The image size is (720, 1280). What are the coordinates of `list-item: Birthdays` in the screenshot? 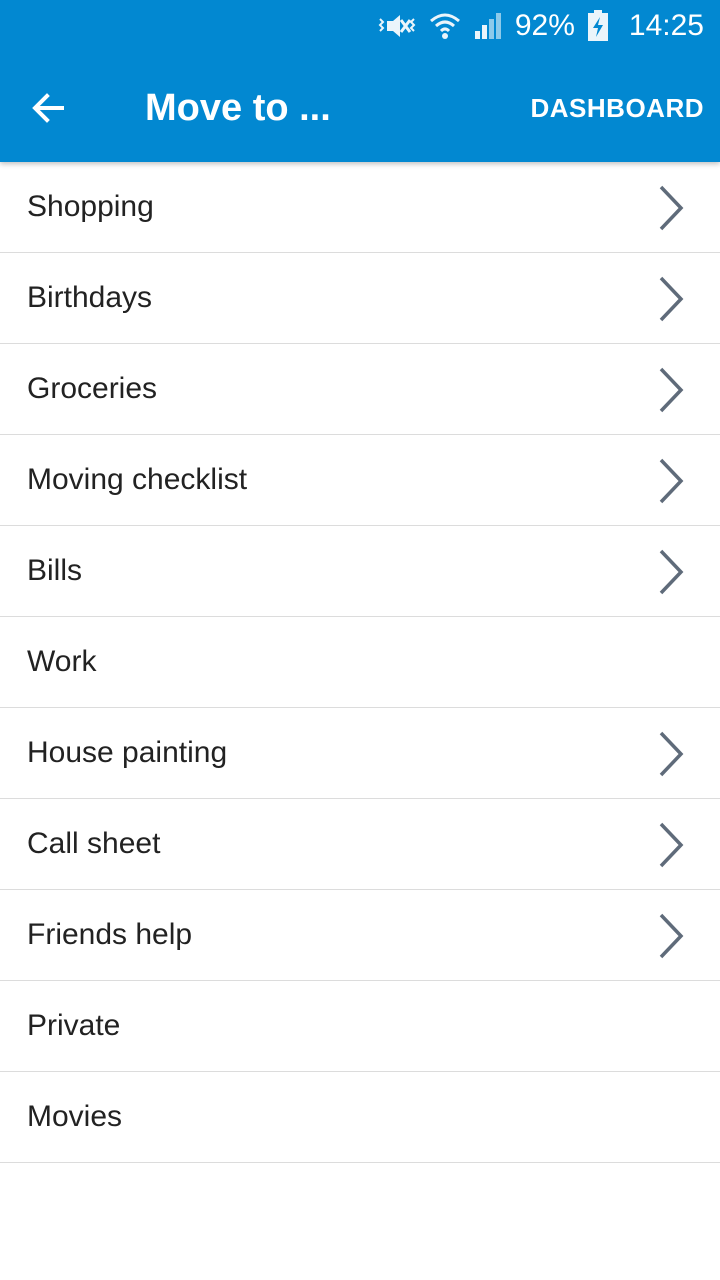 It's located at (360, 298).